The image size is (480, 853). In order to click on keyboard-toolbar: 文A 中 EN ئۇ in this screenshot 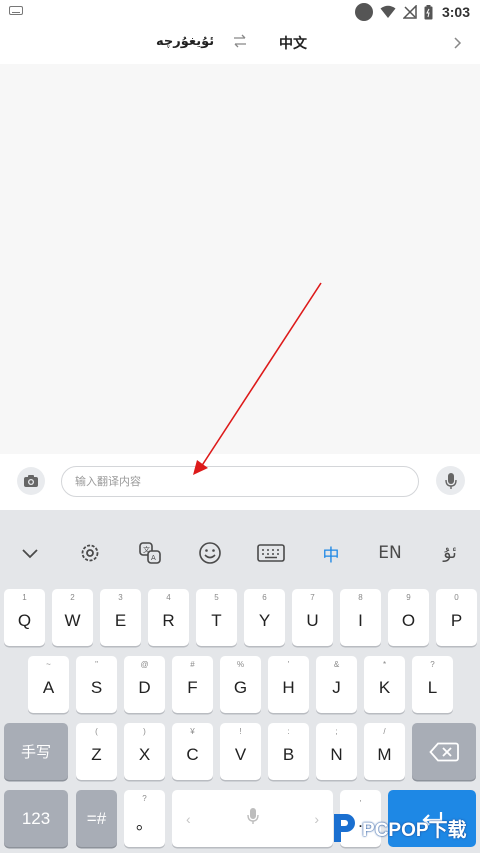, I will do `click(240, 552)`.